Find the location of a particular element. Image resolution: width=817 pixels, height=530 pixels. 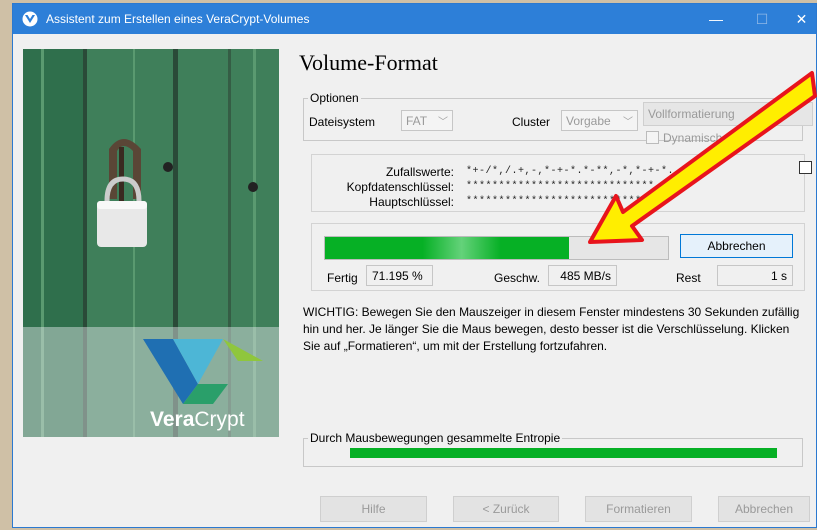

cluster-select: Vorgabe ﹀ is located at coordinates (599, 120).